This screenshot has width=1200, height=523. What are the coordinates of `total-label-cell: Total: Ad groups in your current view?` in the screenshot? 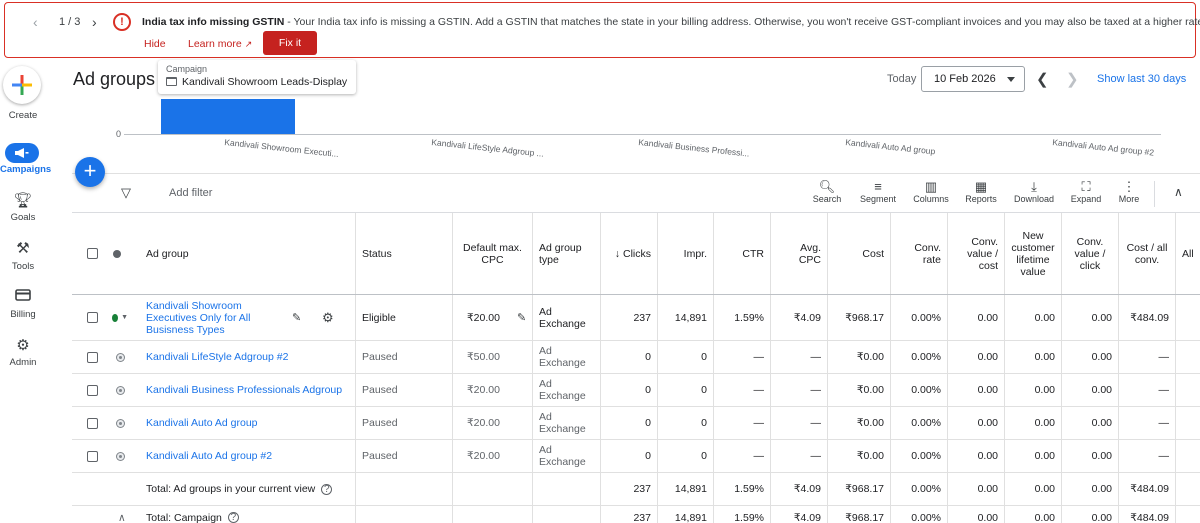 It's located at (248, 489).